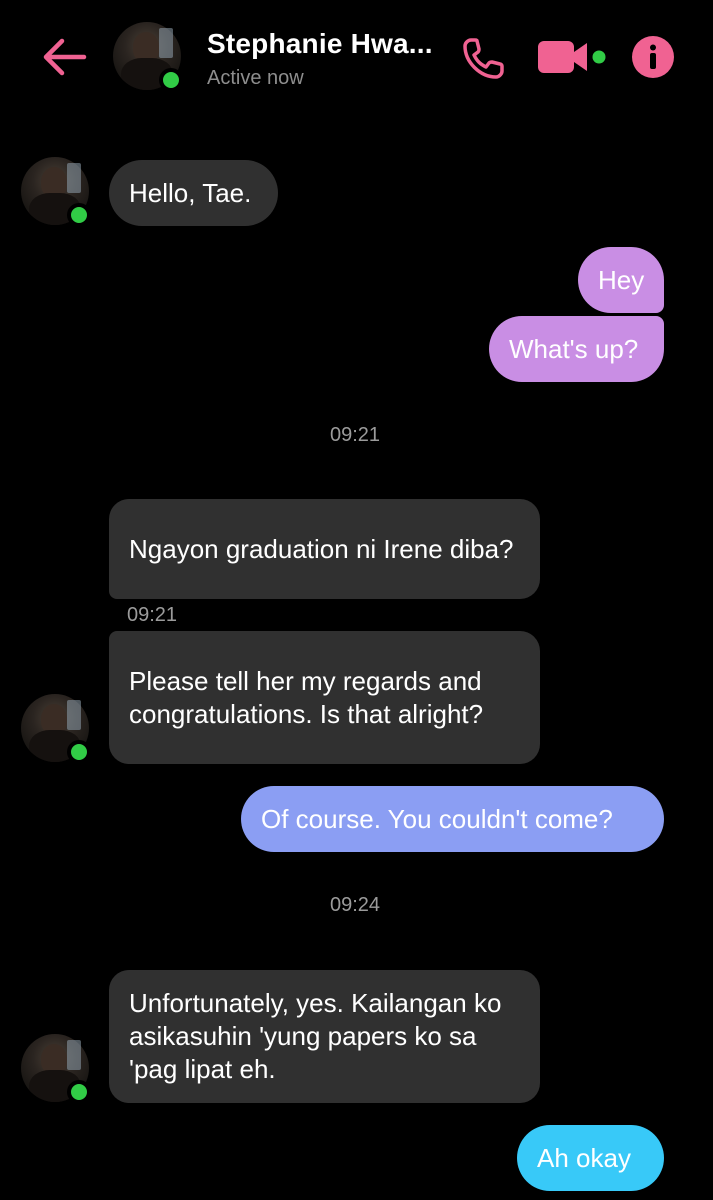 This screenshot has height=1200, width=713. Describe the element at coordinates (653, 57) in the screenshot. I see `info-icon` at that location.